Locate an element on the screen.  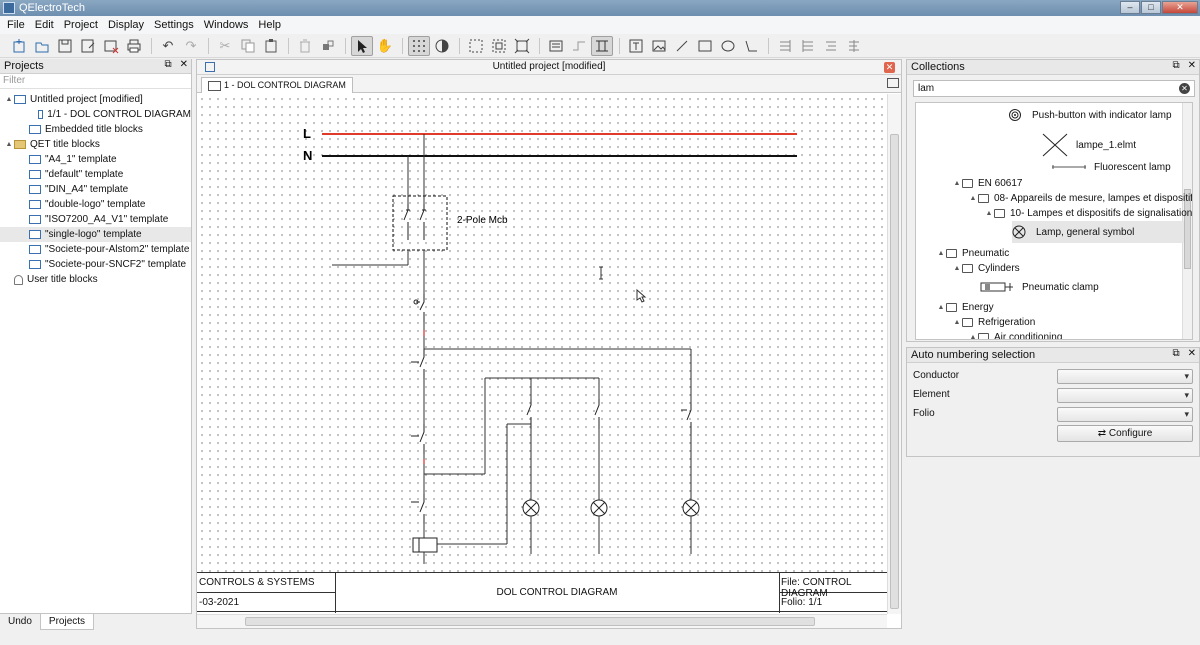
stop-button is located at coordinates (422, 308).